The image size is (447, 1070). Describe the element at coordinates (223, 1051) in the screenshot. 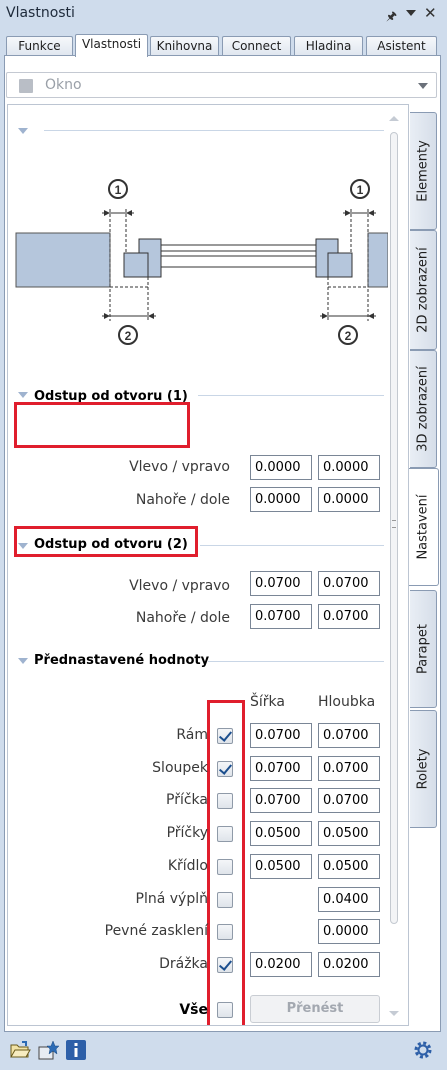

I see `bottom-toolbar` at that location.